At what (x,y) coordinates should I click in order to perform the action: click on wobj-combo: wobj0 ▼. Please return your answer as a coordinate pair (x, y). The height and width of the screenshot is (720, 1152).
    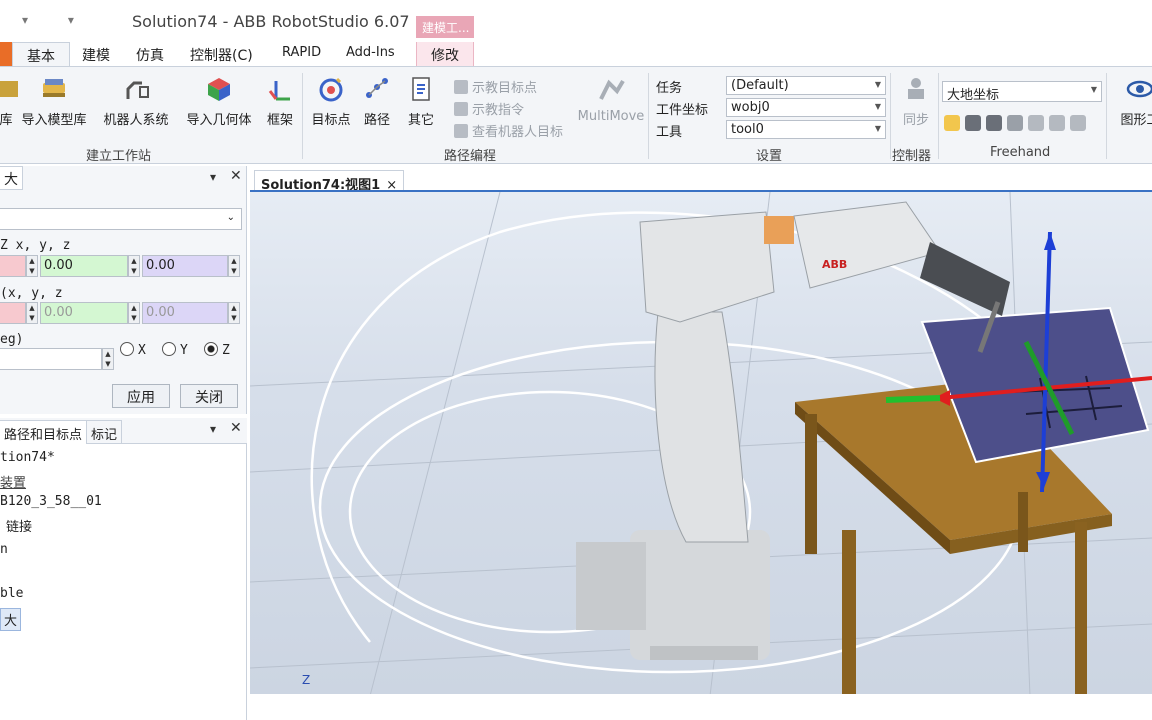
    Looking at the image, I should click on (806, 107).